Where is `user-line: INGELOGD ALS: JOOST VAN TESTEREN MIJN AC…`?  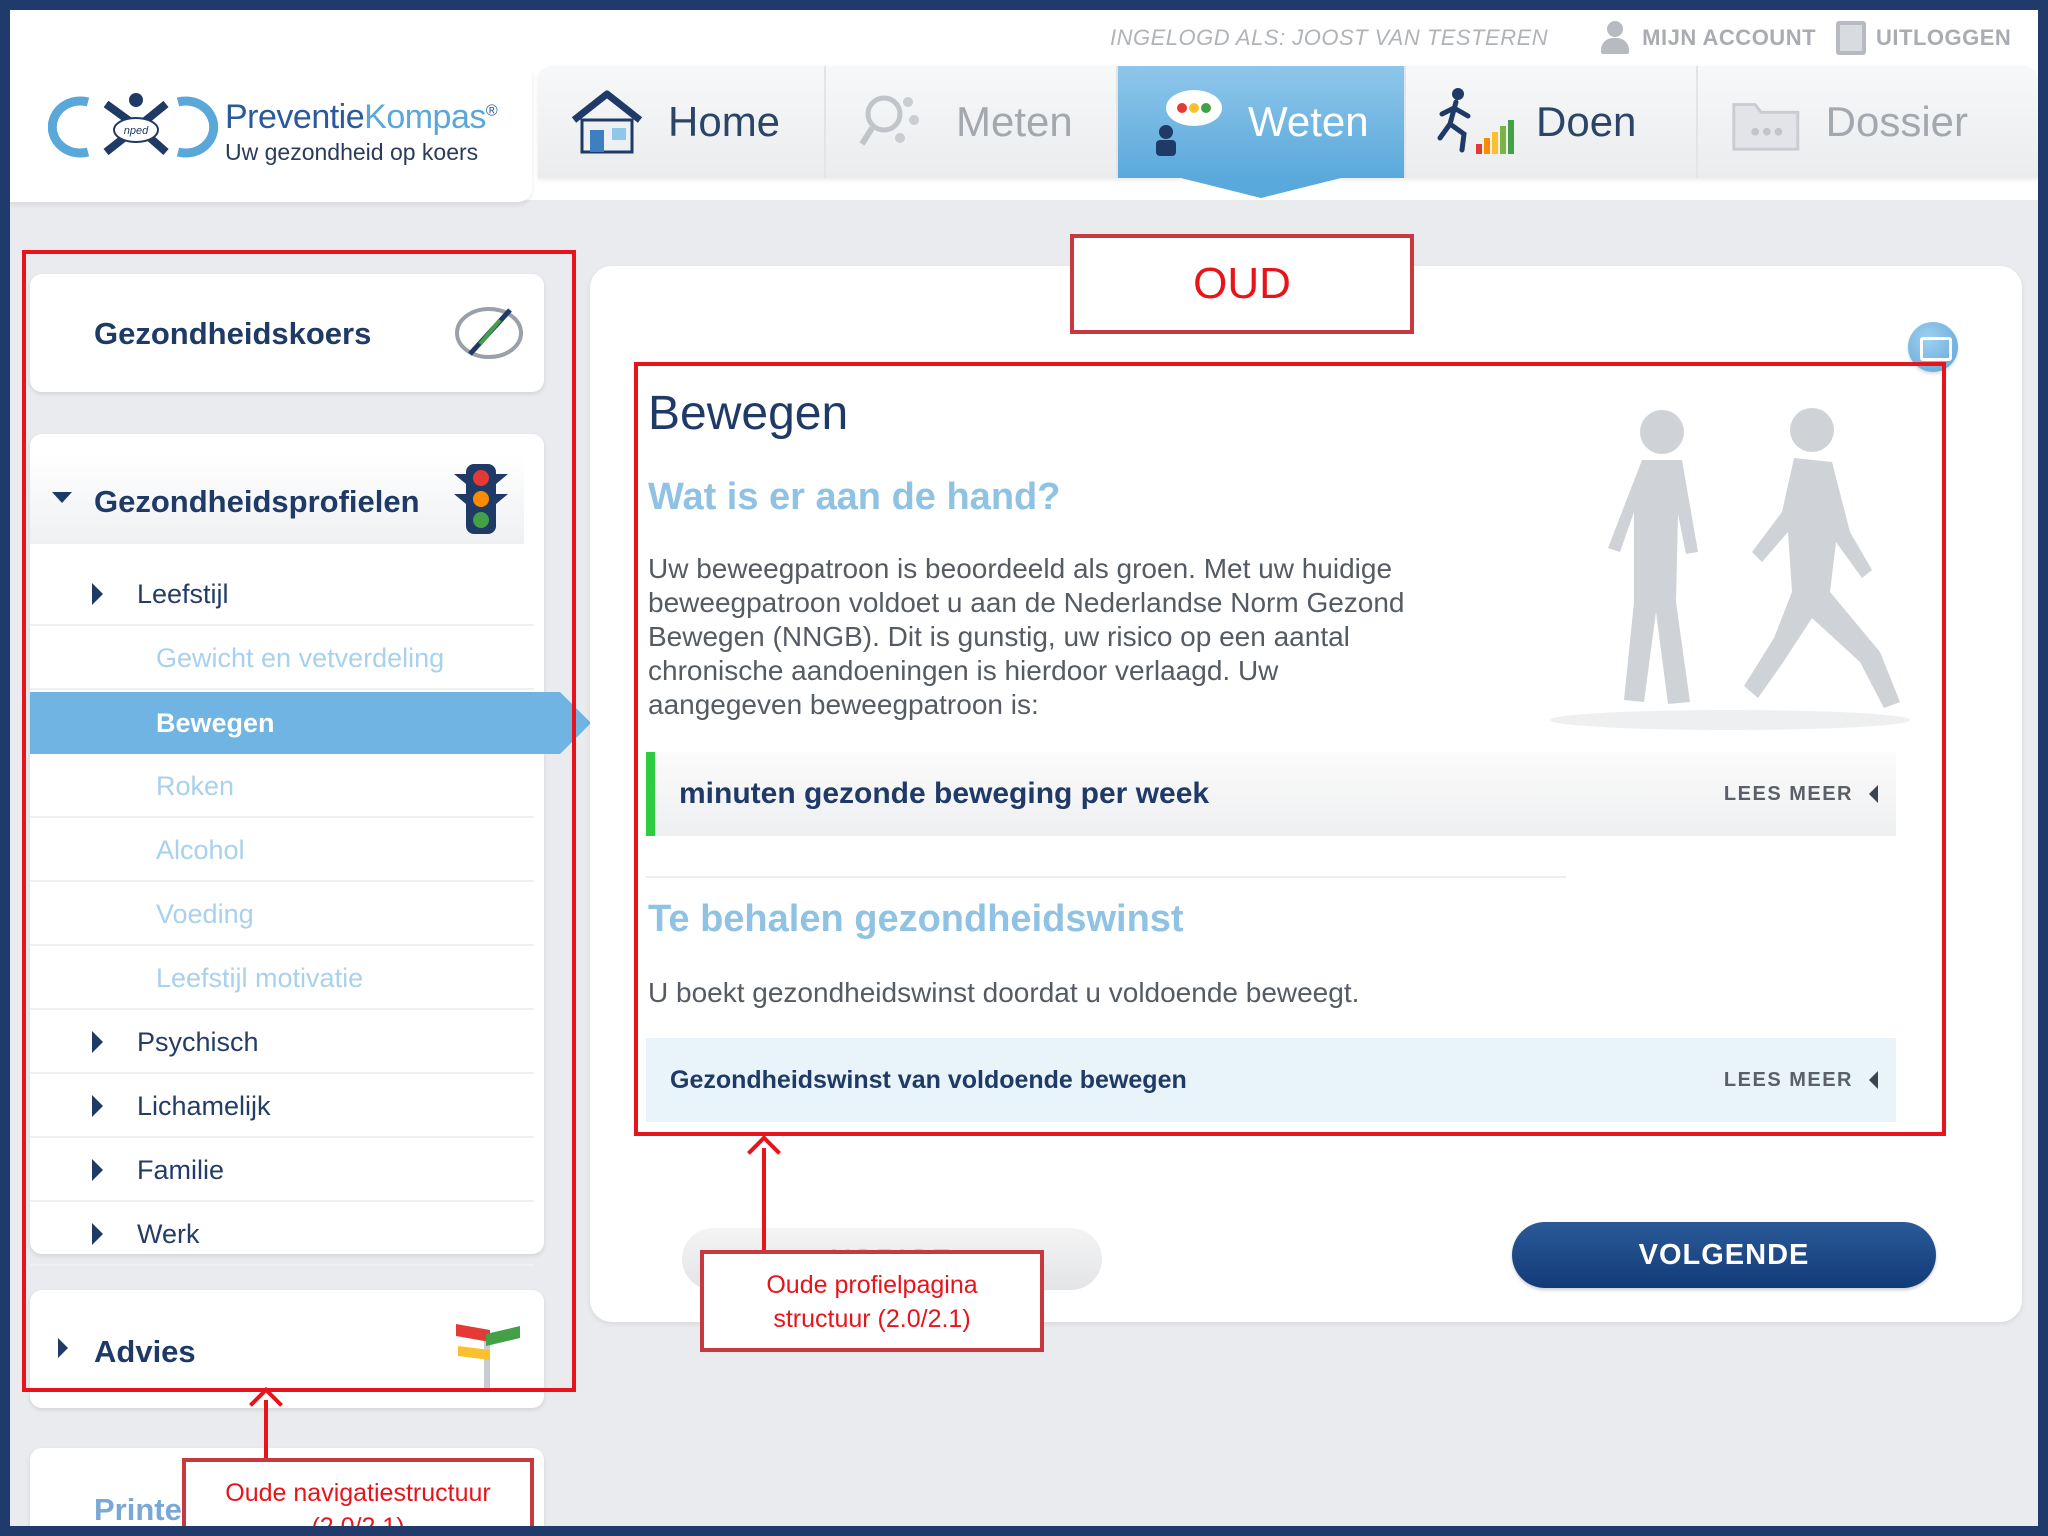
user-line: INGELOGD ALS: JOOST VAN TESTEREN MIJN AC… is located at coordinates (1560, 38).